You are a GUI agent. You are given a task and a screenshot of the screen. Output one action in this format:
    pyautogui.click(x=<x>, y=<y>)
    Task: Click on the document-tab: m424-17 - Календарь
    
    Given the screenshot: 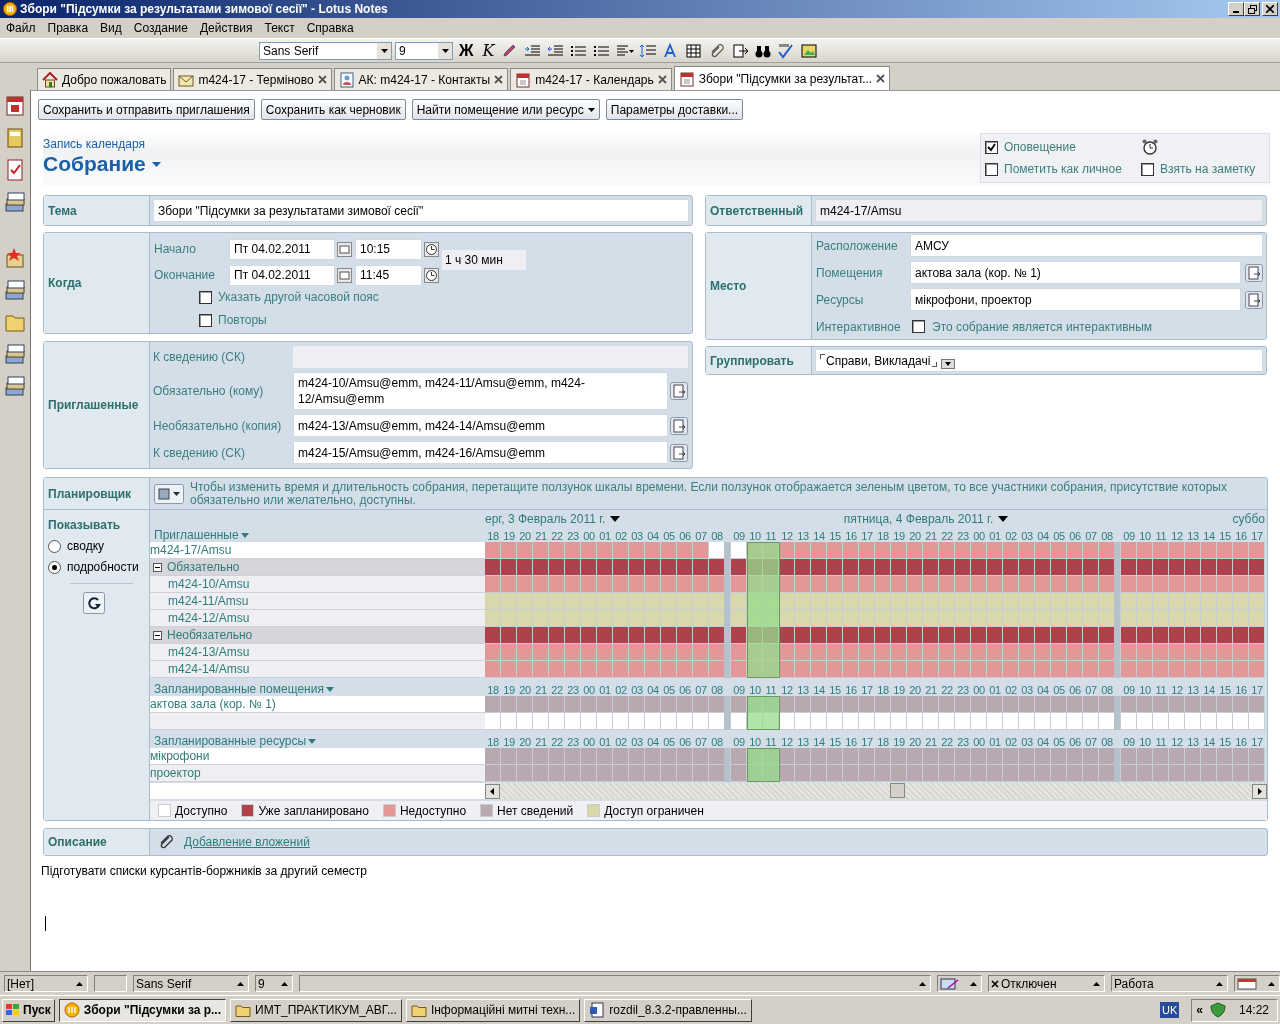 What is the action you would take?
    pyautogui.click(x=591, y=79)
    